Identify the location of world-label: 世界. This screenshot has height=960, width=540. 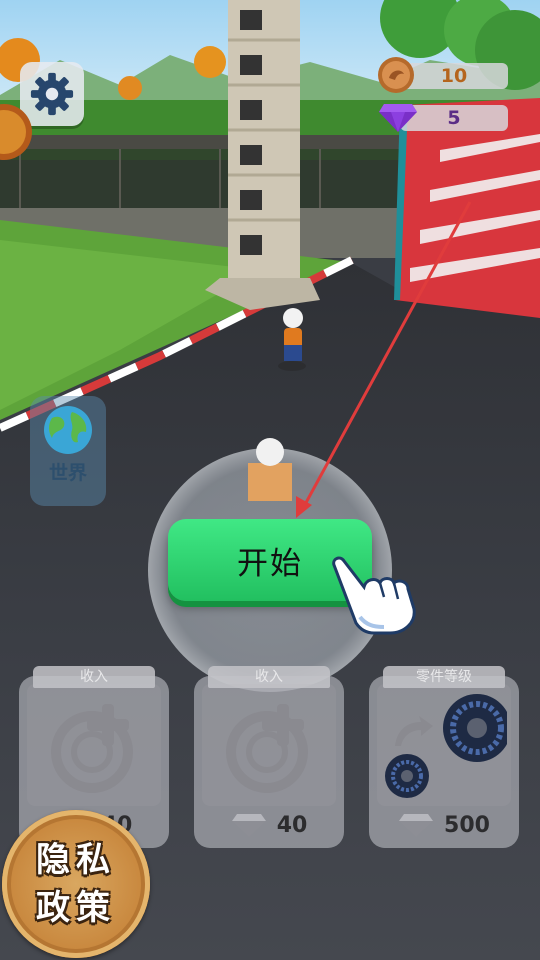
(67, 473).